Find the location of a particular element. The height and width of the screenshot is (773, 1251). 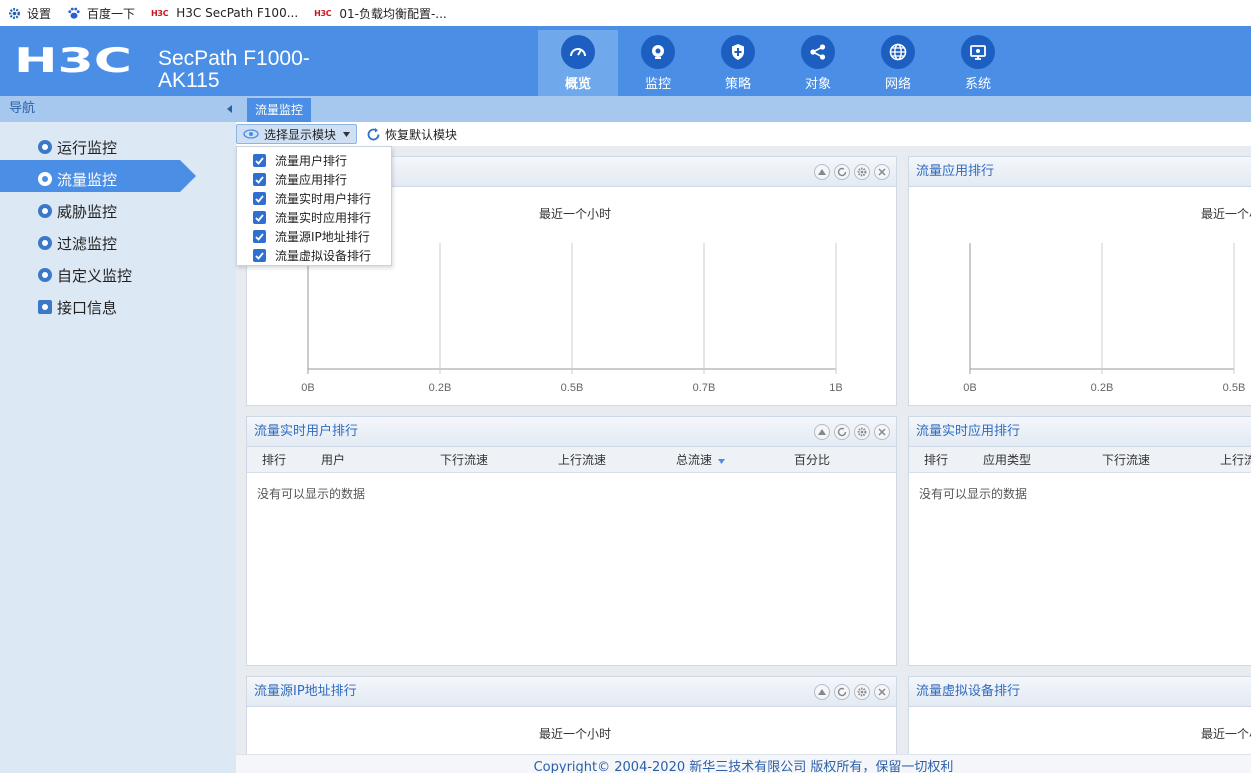

monitor-camera-icon is located at coordinates (658, 52).